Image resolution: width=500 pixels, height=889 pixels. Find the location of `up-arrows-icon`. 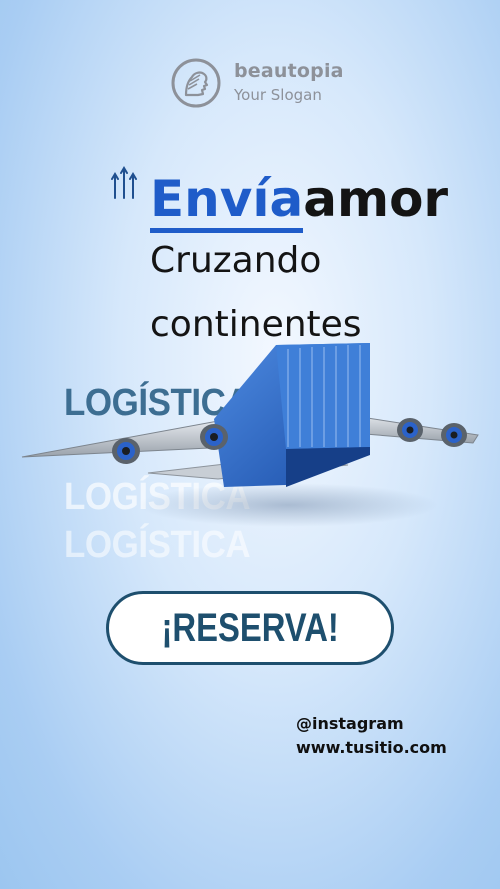

up-arrows-icon is located at coordinates (124, 182).